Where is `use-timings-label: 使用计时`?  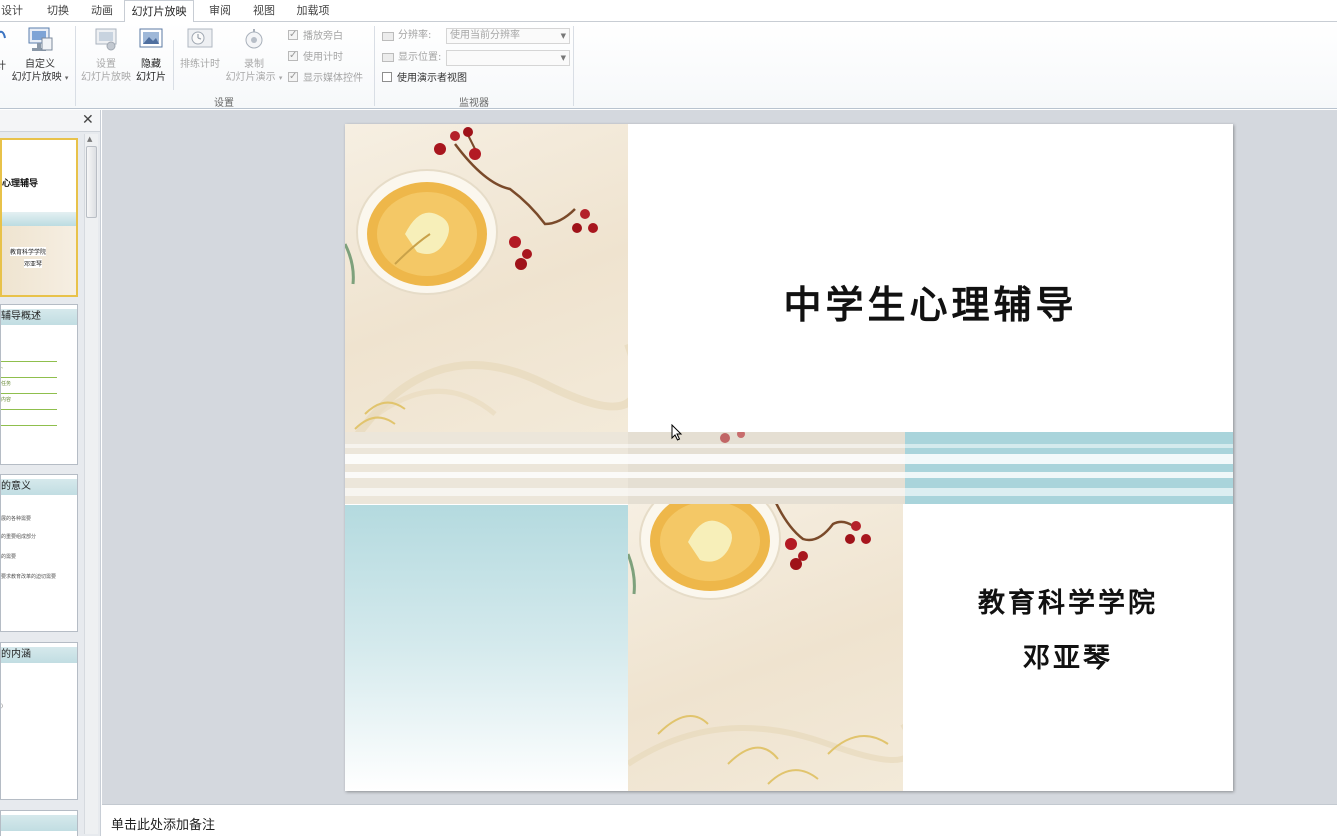 use-timings-label: 使用计时 is located at coordinates (323, 57).